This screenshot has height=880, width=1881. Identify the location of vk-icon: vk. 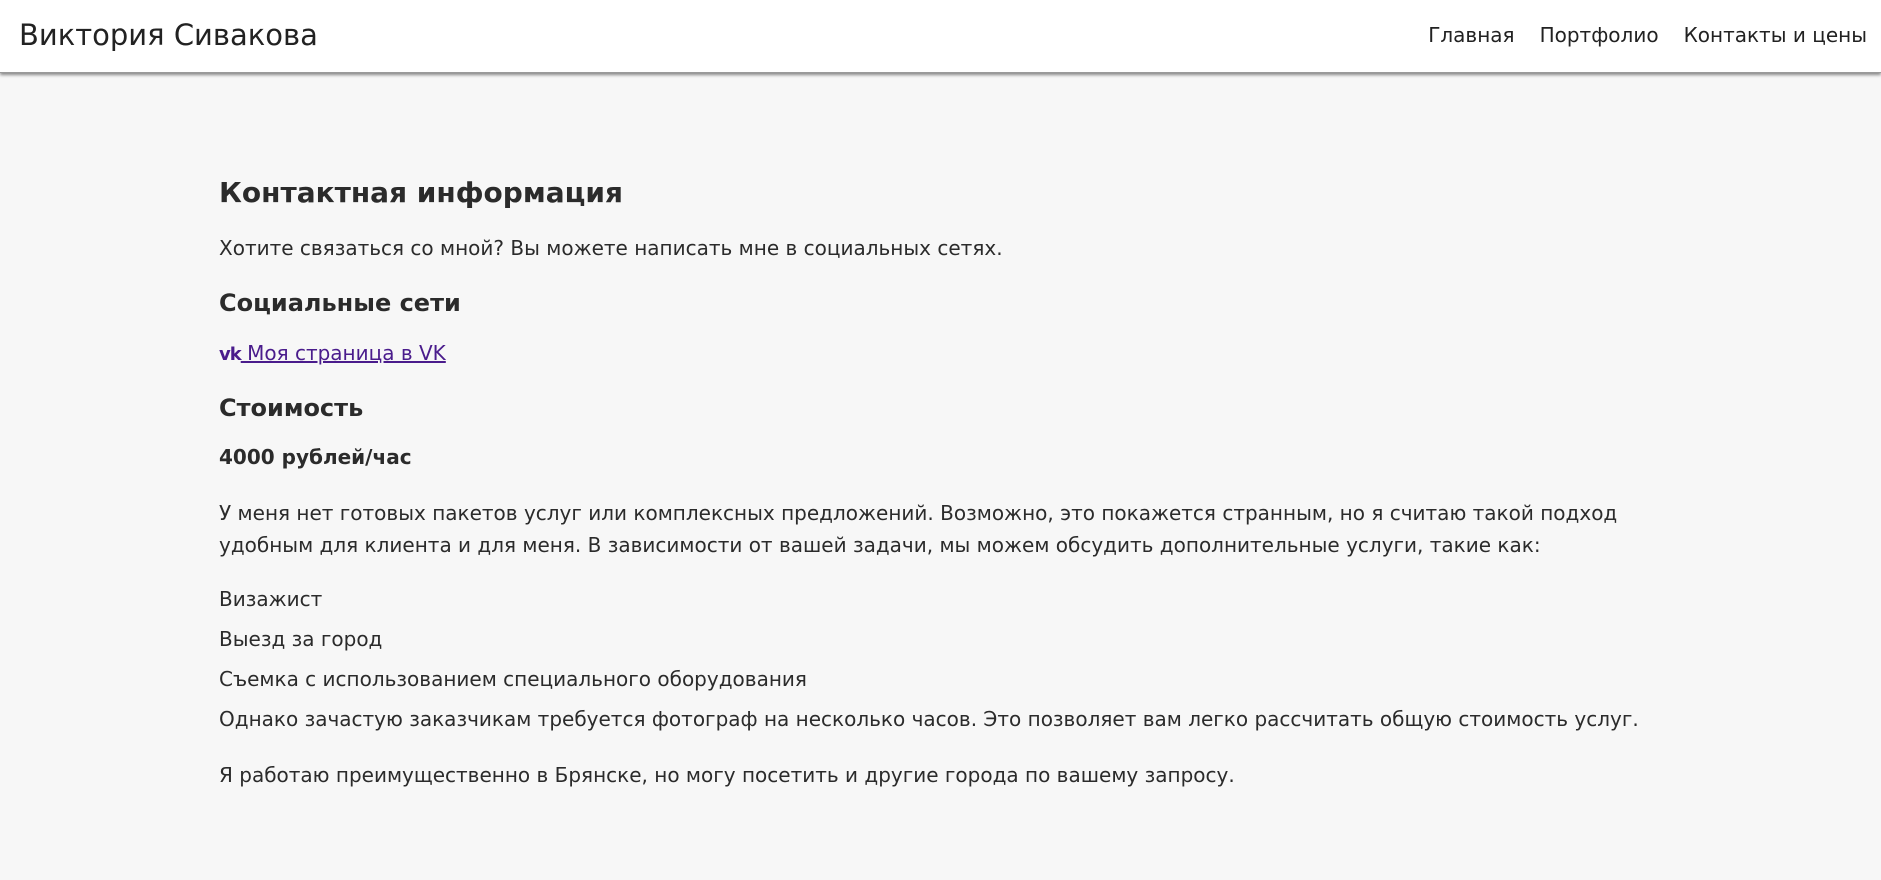
(230, 354).